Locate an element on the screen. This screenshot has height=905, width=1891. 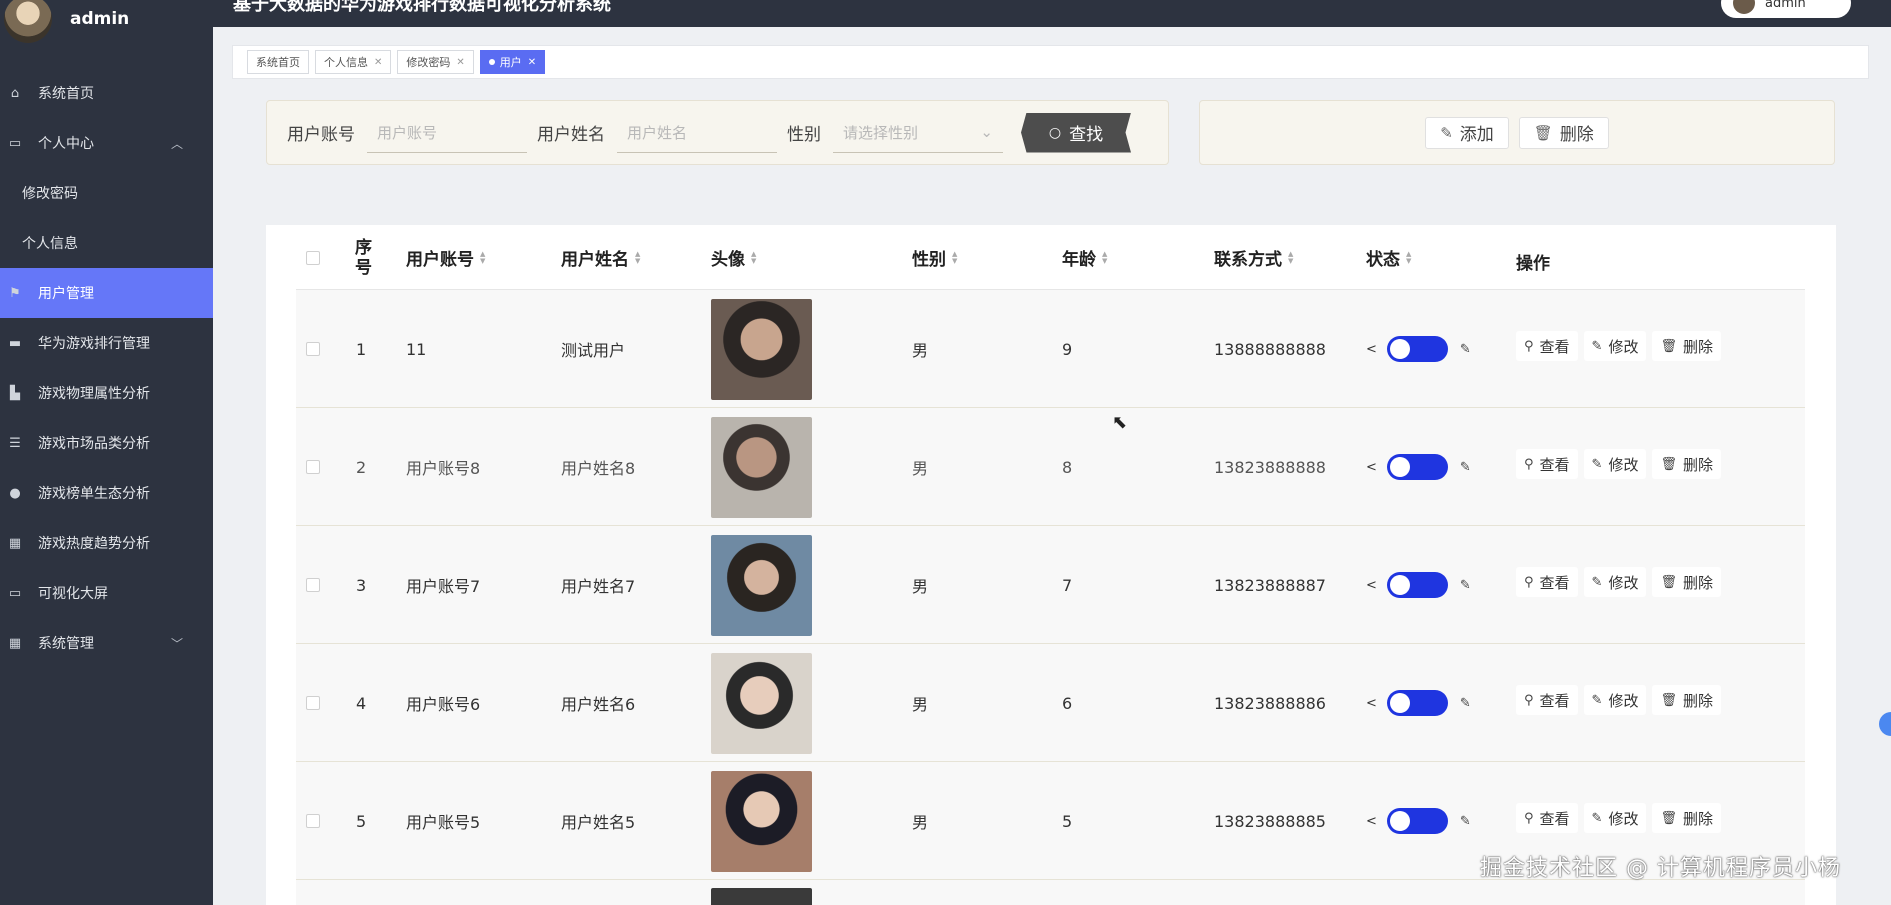
tab-personal-info: 个人信息 ✕ is located at coordinates (353, 62).